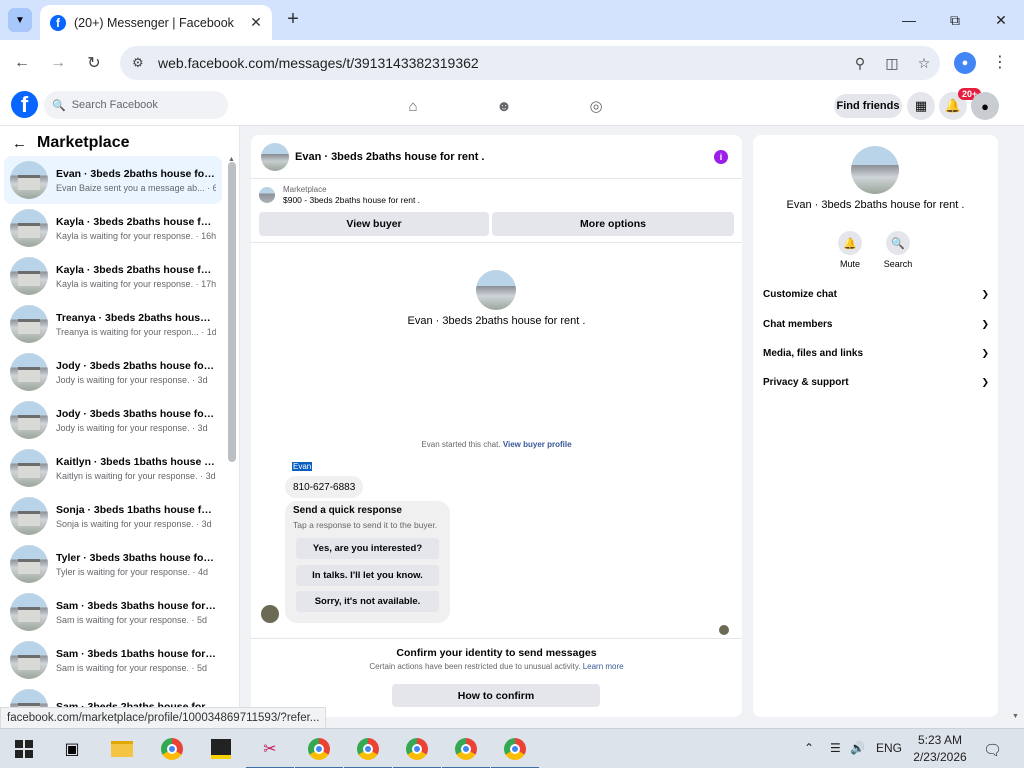 The image size is (1024, 768). What do you see at coordinates (813, 353) in the screenshot?
I see `menu-label: Media, files and links` at bounding box center [813, 353].